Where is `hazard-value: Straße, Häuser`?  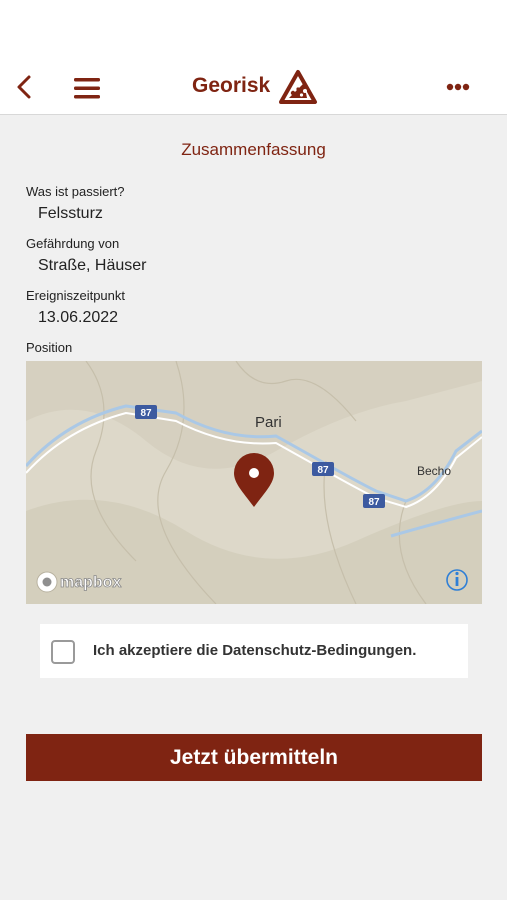
hazard-value: Straße, Häuser is located at coordinates (92, 265).